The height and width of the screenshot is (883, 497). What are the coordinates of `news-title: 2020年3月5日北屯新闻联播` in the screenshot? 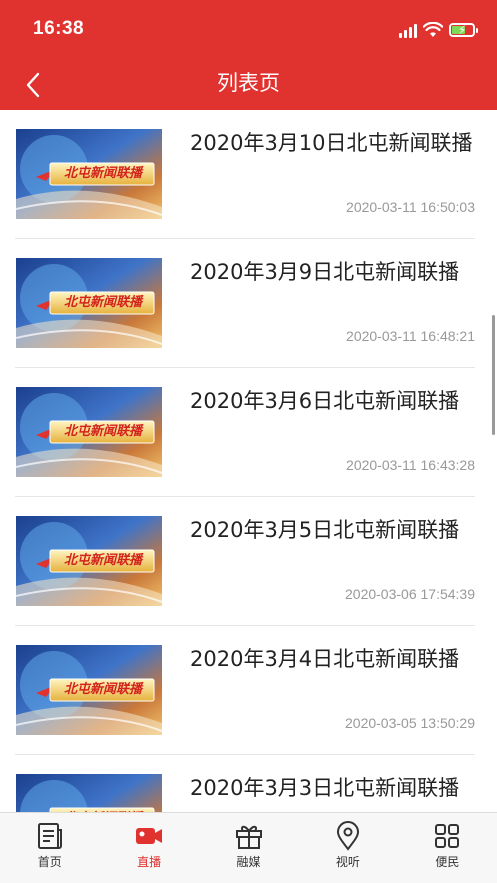 It's located at (325, 530).